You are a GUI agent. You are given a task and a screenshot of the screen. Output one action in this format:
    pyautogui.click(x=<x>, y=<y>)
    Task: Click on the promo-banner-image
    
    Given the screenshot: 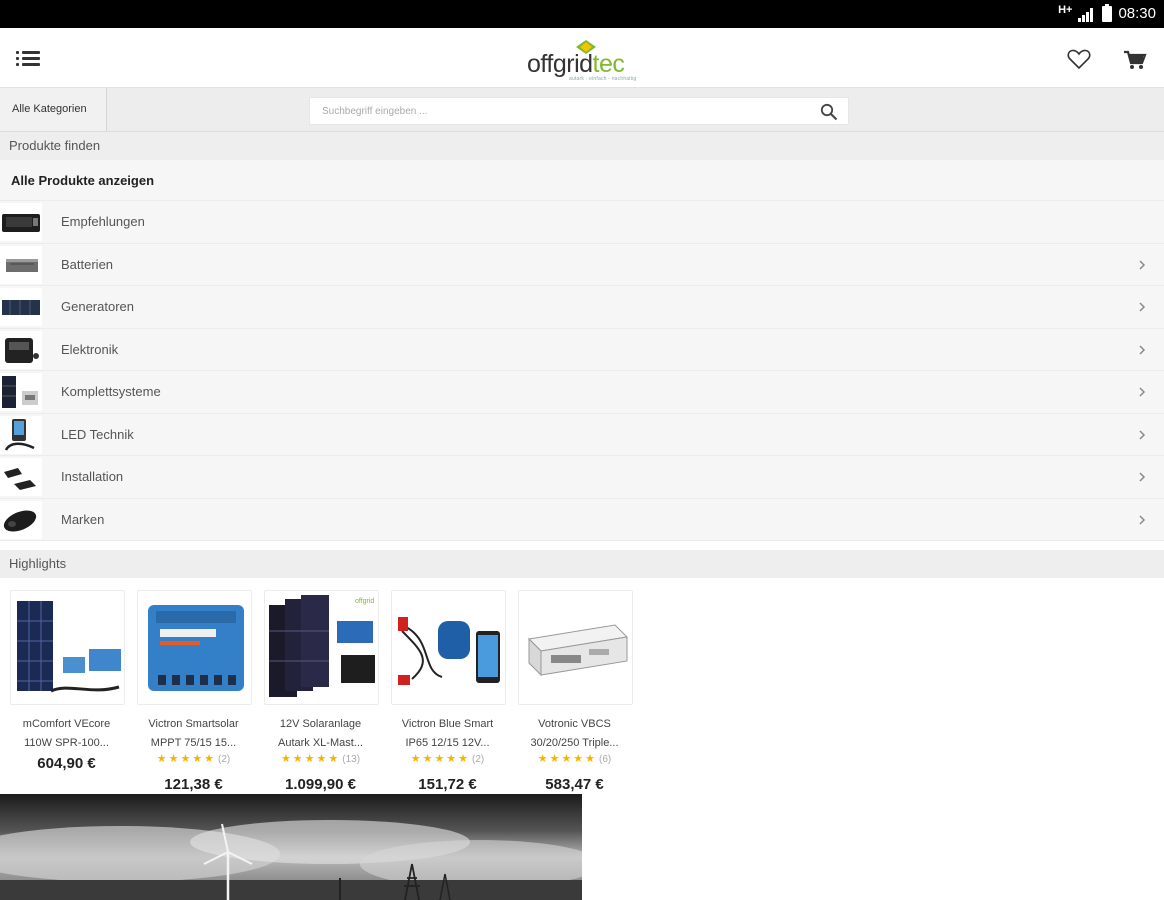 What is the action you would take?
    pyautogui.click(x=291, y=847)
    